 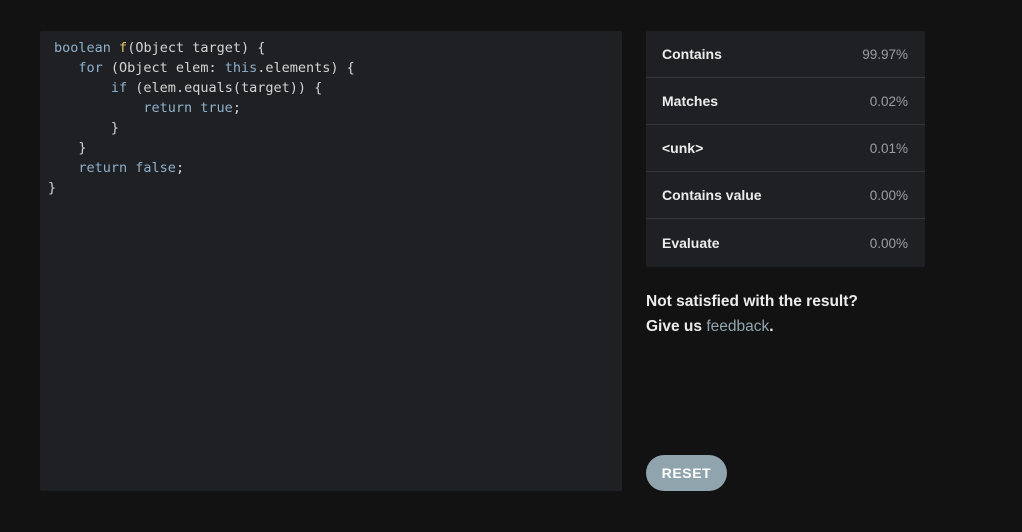 I want to click on code-token: return false, so click(x=127, y=168).